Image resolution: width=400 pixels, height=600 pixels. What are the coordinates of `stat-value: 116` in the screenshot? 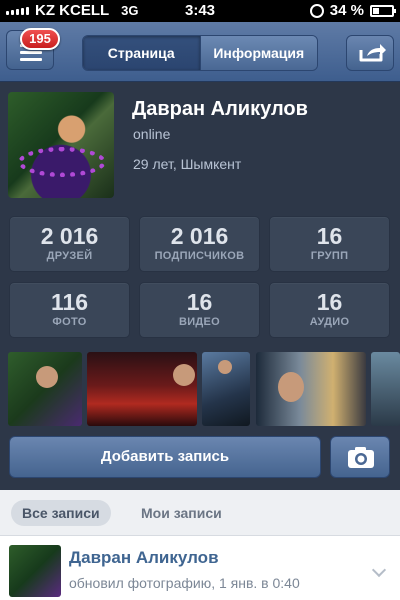 It's located at (69, 302).